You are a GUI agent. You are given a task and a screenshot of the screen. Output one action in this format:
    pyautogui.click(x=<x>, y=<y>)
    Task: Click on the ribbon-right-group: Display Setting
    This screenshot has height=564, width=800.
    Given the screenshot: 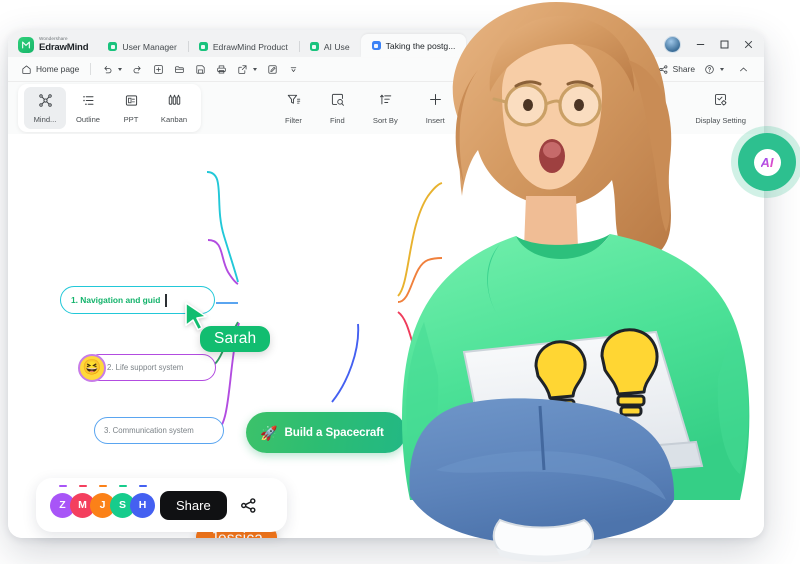 What is the action you would take?
    pyautogui.click(x=724, y=108)
    